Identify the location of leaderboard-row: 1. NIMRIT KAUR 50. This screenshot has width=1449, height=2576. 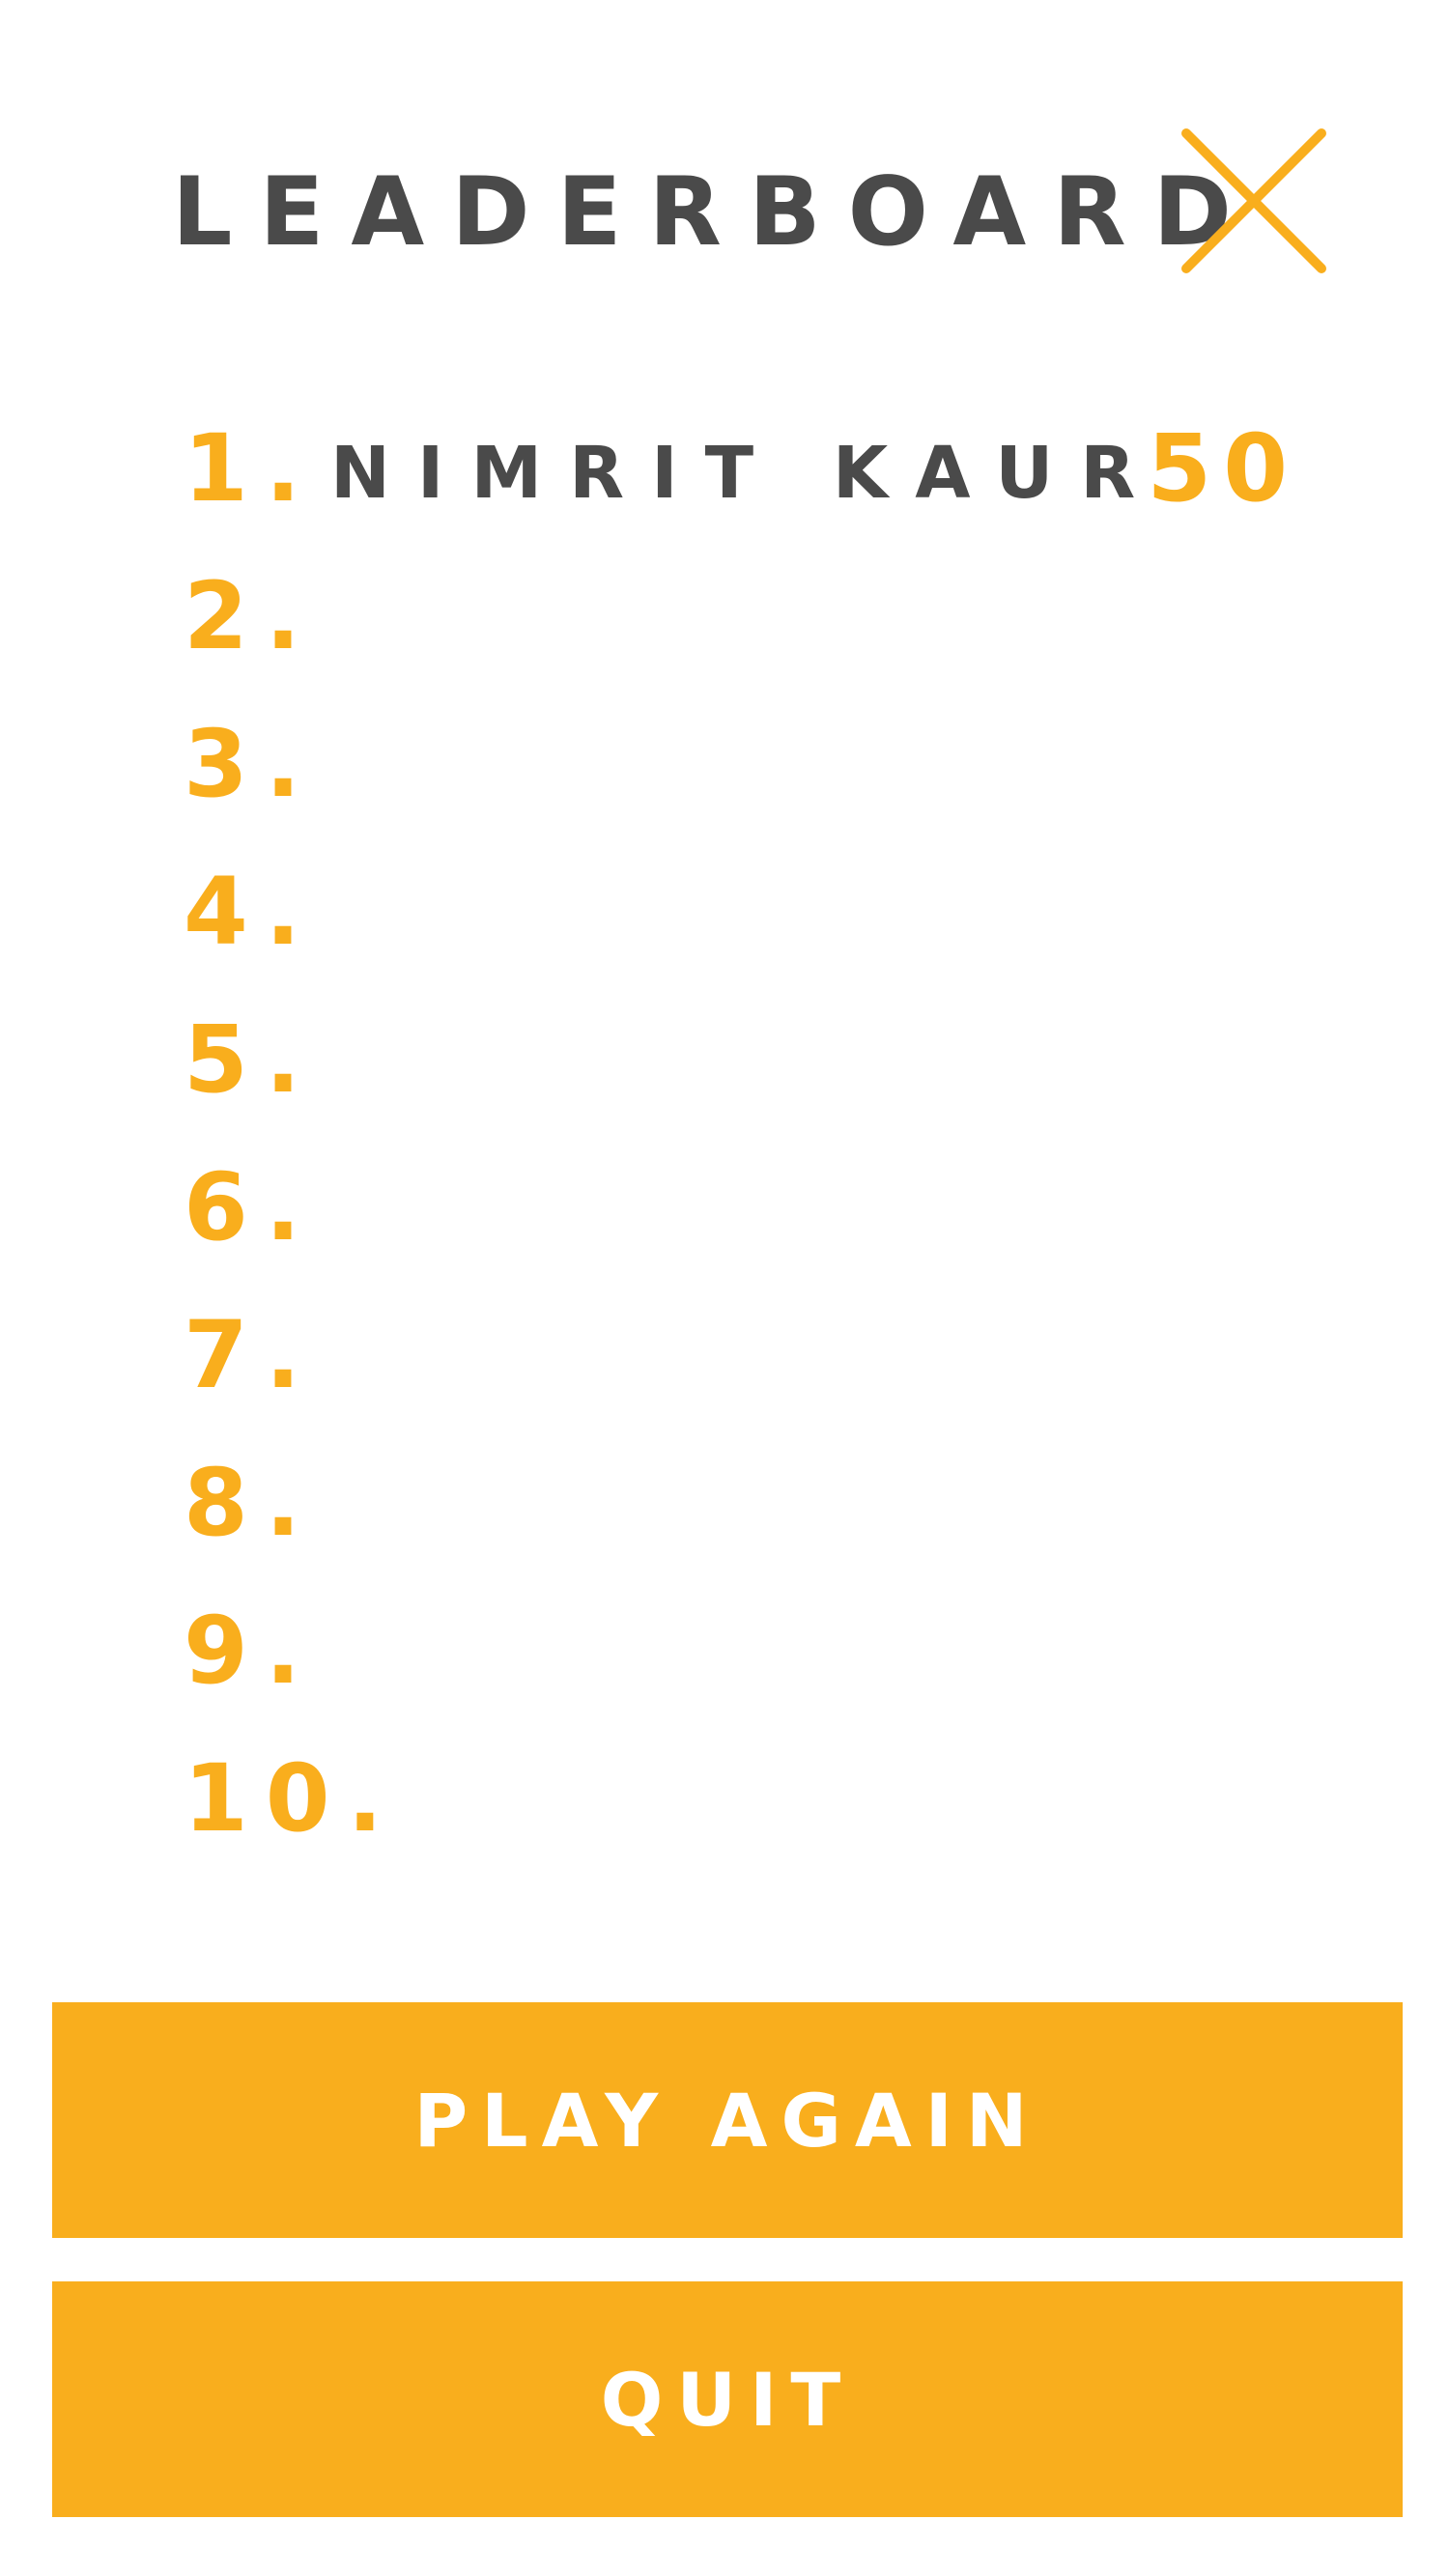
(753, 484).